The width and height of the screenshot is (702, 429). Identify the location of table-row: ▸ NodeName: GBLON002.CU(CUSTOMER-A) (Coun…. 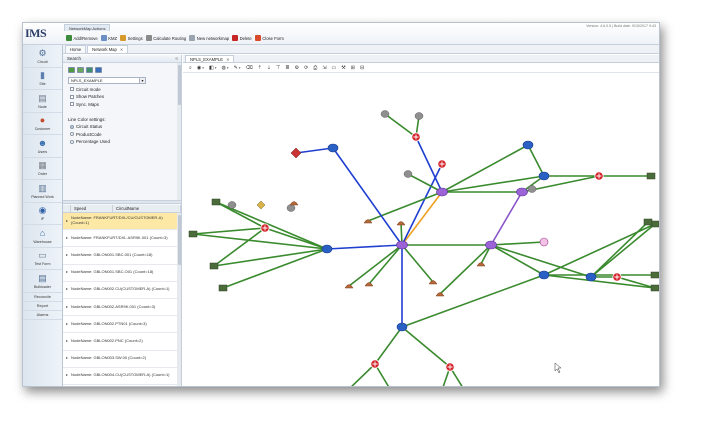
(122, 290).